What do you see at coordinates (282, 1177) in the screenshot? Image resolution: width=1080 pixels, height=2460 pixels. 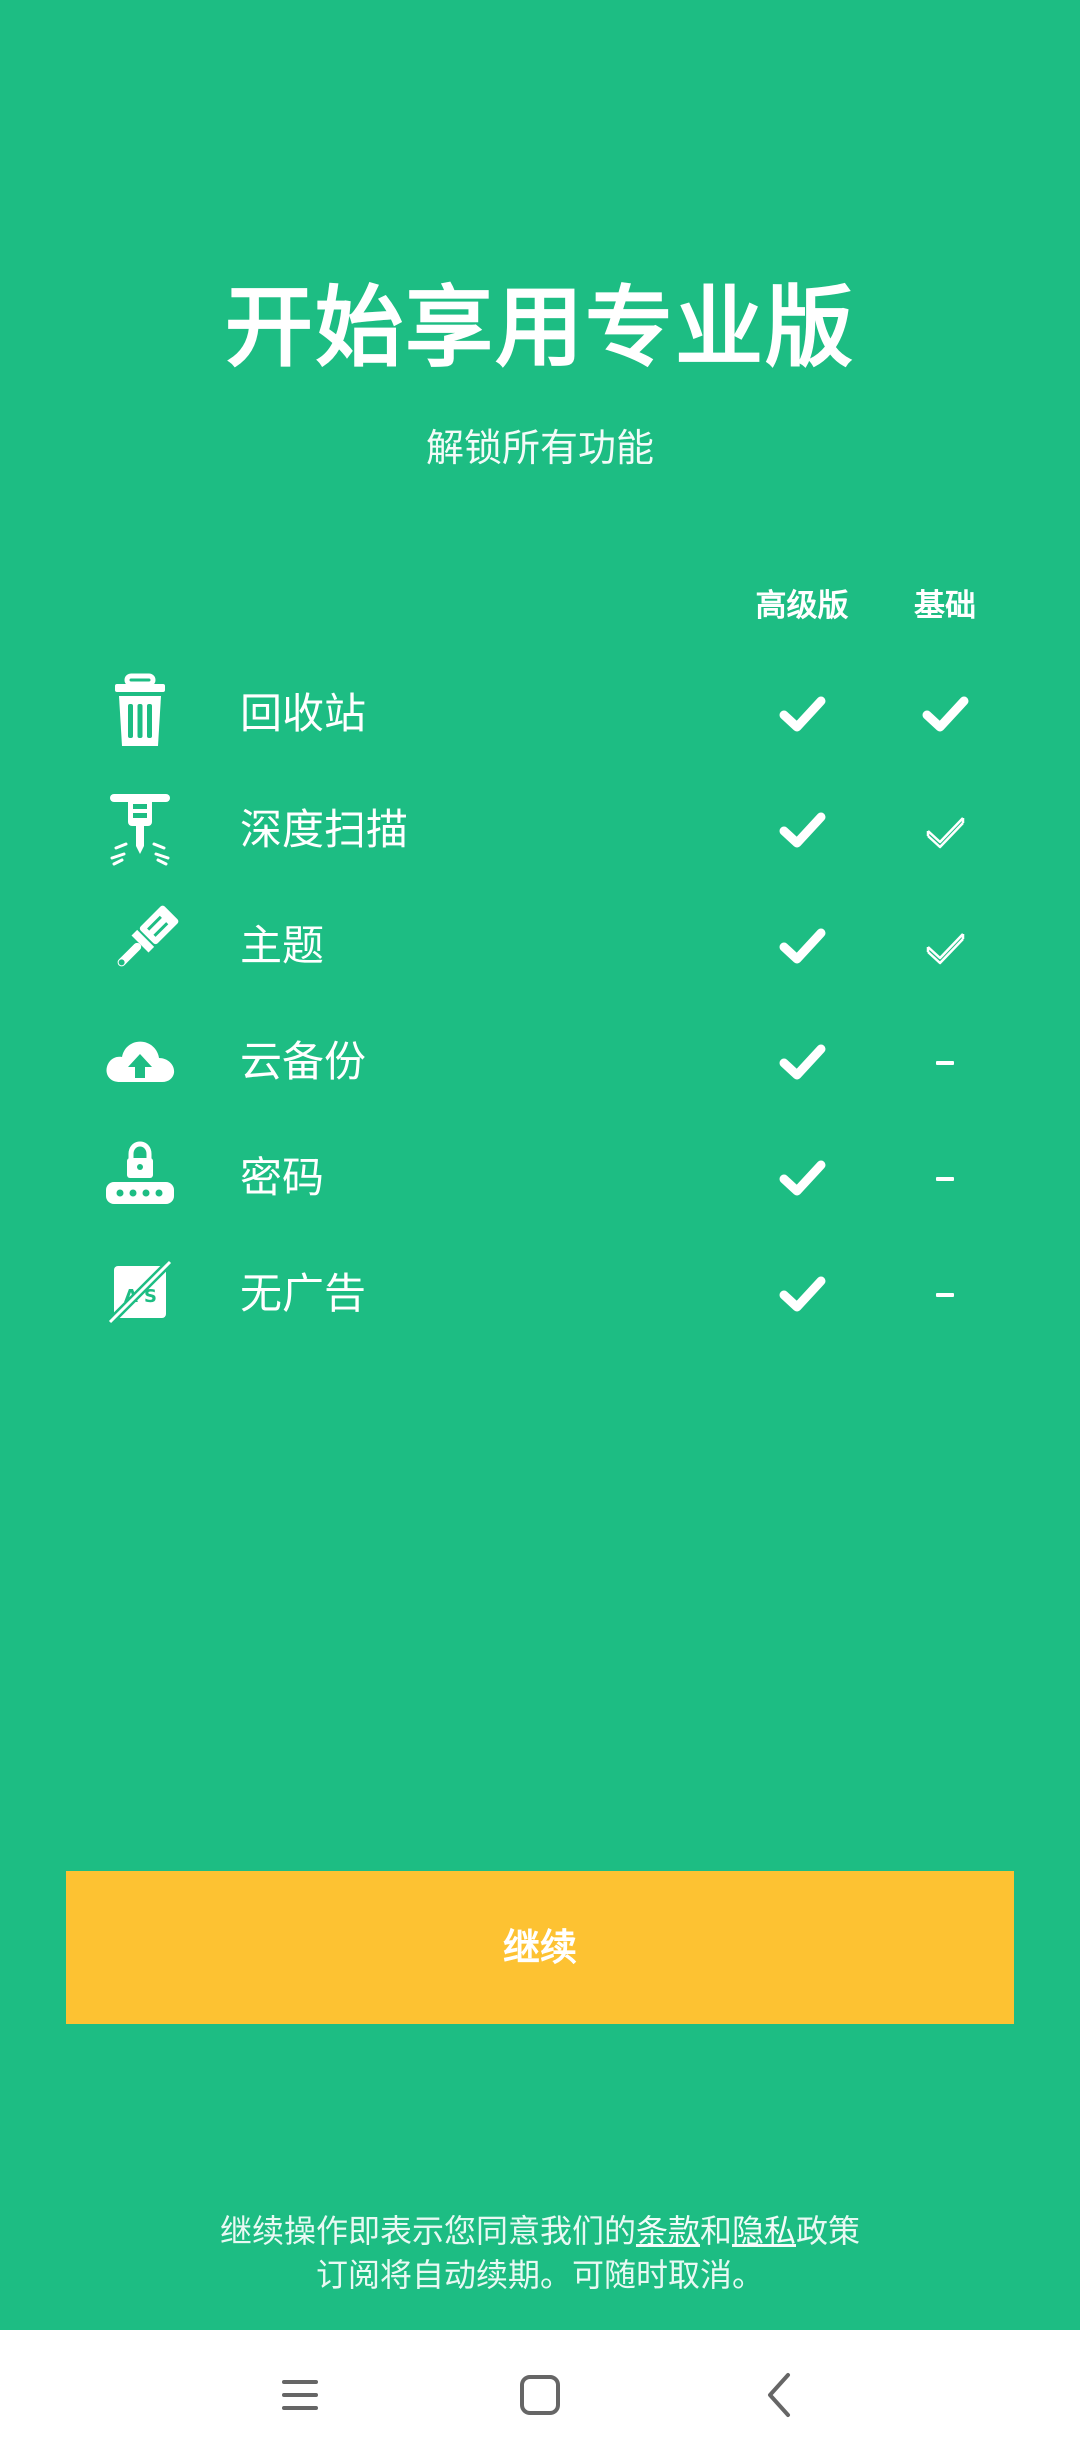 I see `feature-label: 密码` at bounding box center [282, 1177].